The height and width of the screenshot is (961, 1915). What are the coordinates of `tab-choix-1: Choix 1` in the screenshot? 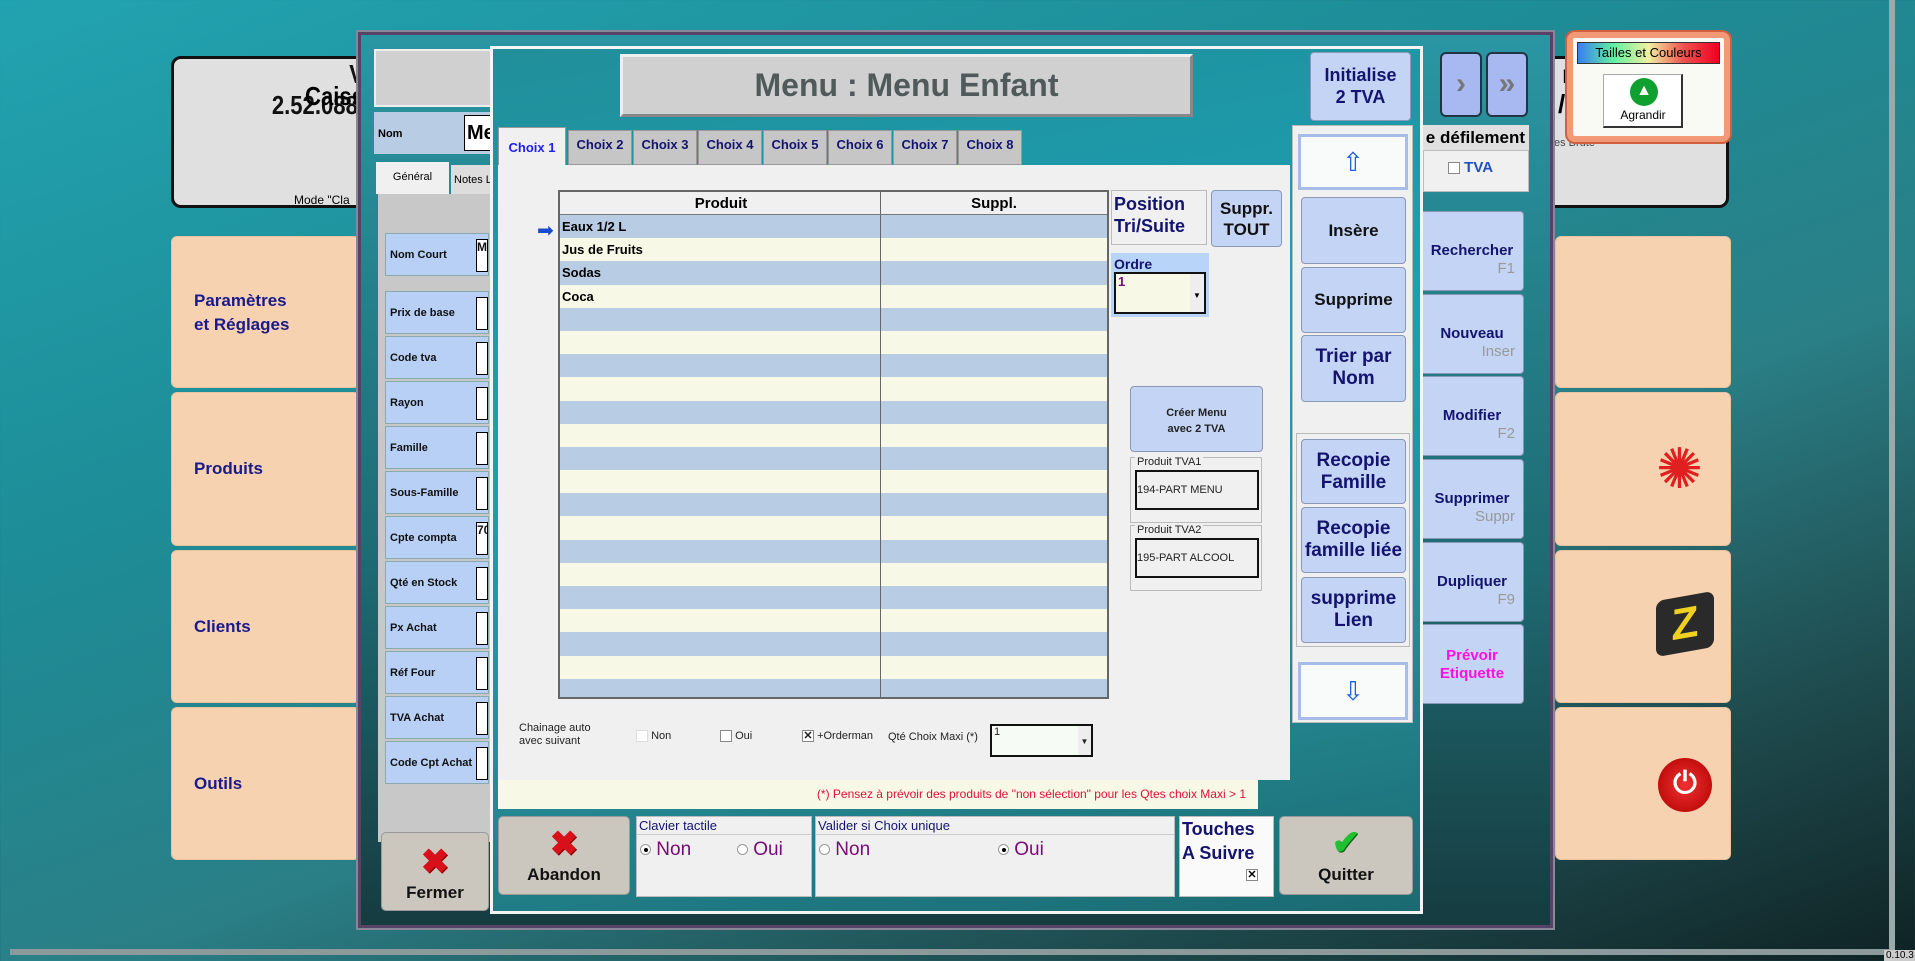 It's located at (532, 146).